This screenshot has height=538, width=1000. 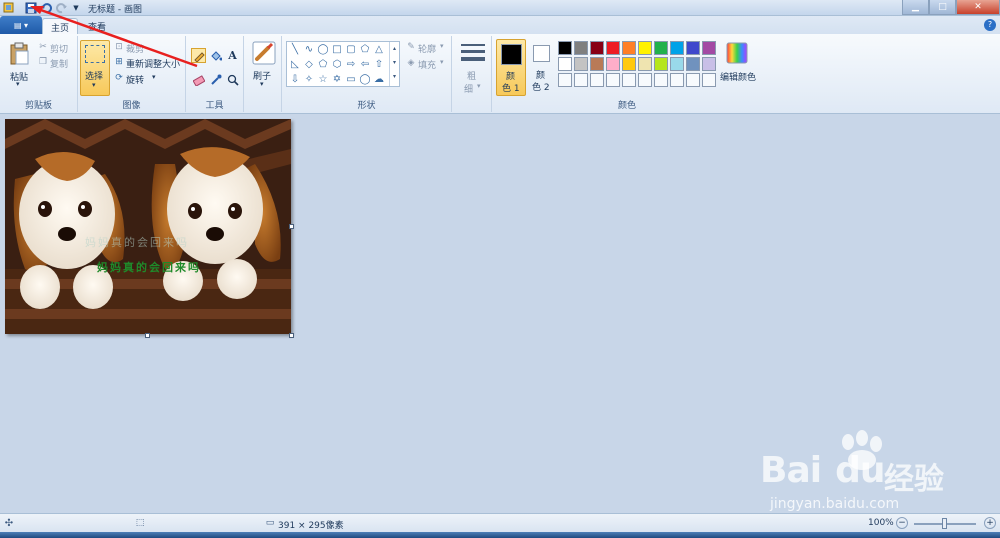 What do you see at coordinates (990, 523) in the screenshot?
I see `zoom-in-icon: +` at bounding box center [990, 523].